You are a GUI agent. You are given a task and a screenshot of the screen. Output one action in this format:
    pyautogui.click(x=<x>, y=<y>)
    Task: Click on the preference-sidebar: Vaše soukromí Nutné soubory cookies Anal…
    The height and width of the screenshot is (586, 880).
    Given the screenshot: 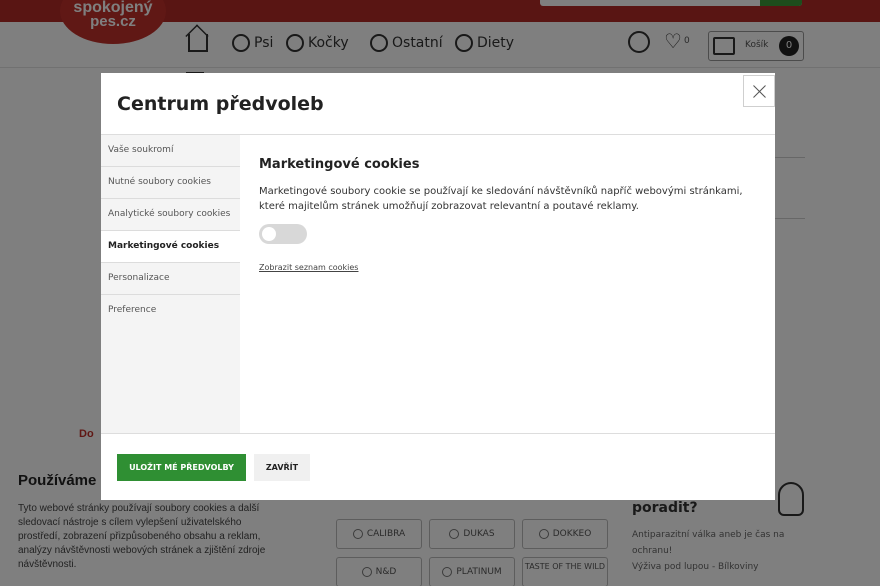 What is the action you would take?
    pyautogui.click(x=170, y=284)
    